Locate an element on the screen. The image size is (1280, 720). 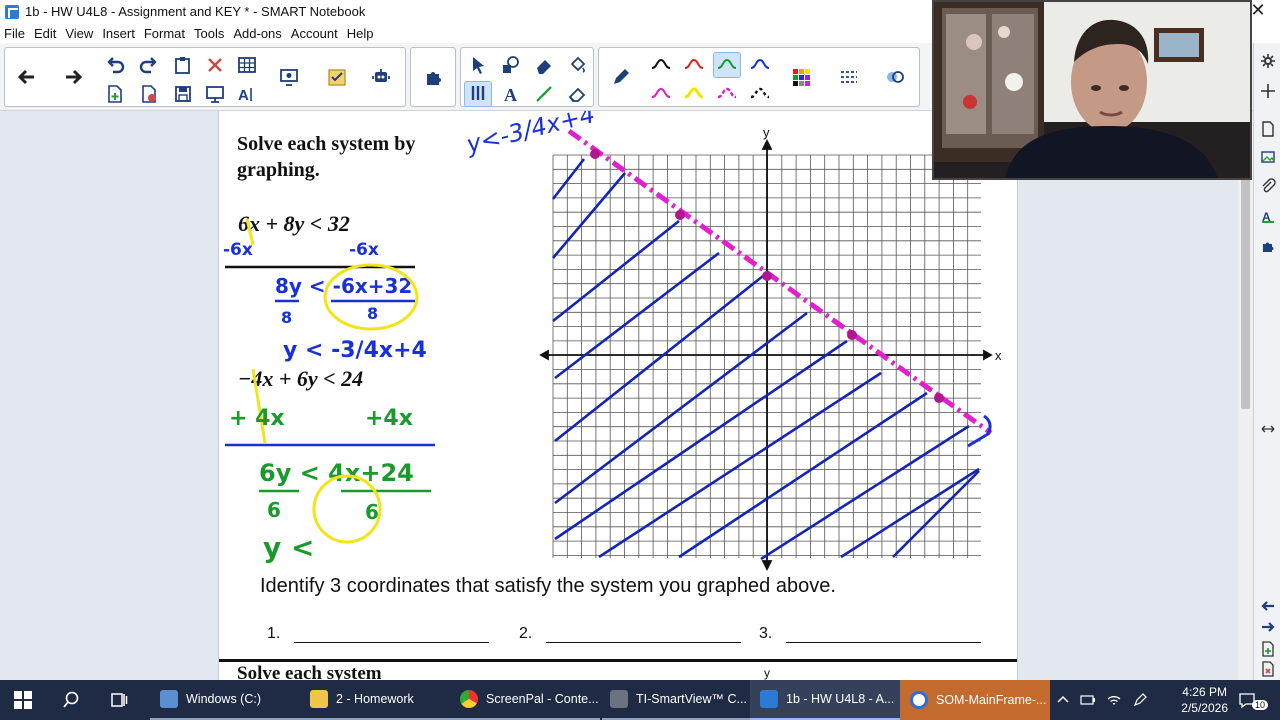
panel-add-page-button is located at coordinates (1267, 648).